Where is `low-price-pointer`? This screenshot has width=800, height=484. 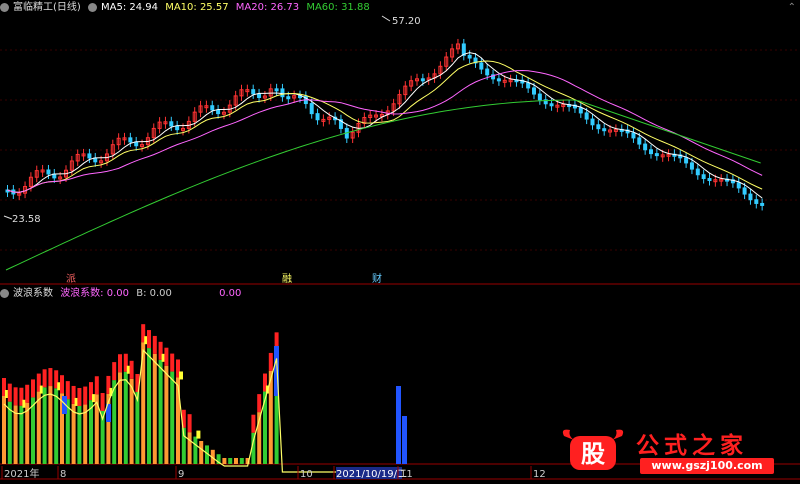 low-price-pointer is located at coordinates (8, 217).